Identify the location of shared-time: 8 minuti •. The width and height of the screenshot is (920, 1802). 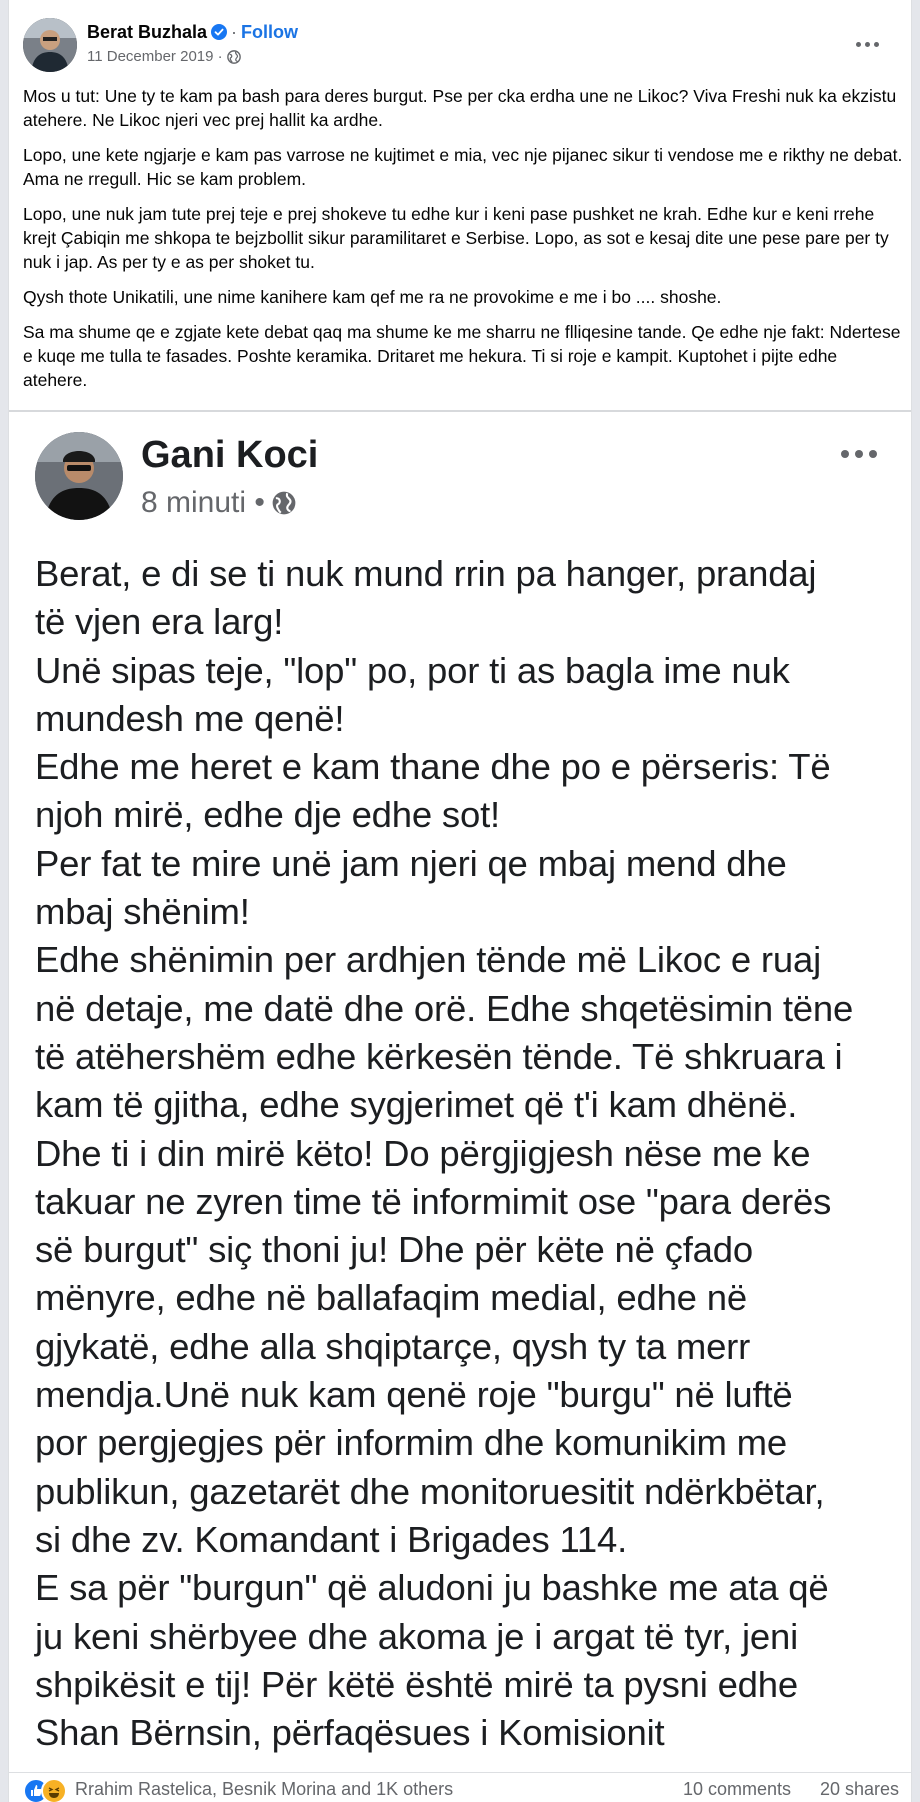
(203, 502).